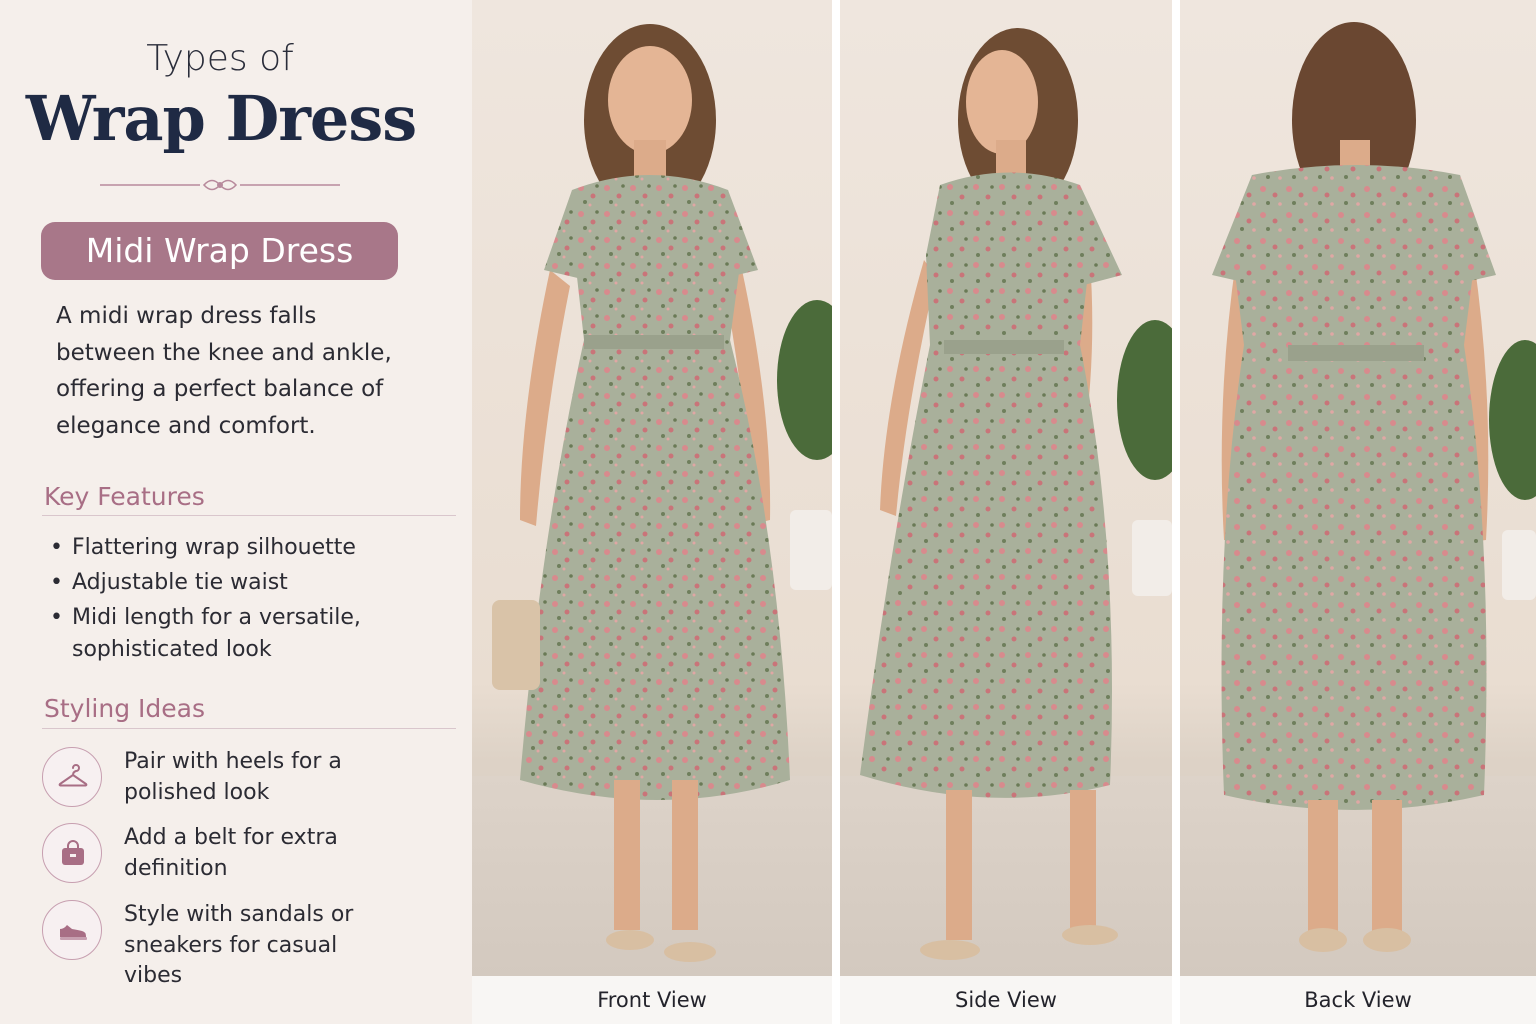  I want to click on dress-type-badge: Midi Wrap Dress, so click(219, 251).